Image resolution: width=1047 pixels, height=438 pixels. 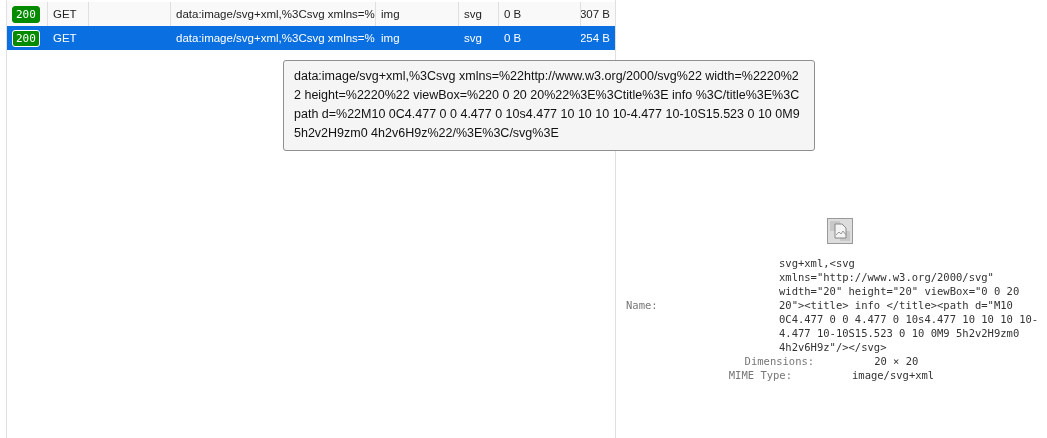 What do you see at coordinates (473, 38) in the screenshot?
I see `extension-cell-text: svg` at bounding box center [473, 38].